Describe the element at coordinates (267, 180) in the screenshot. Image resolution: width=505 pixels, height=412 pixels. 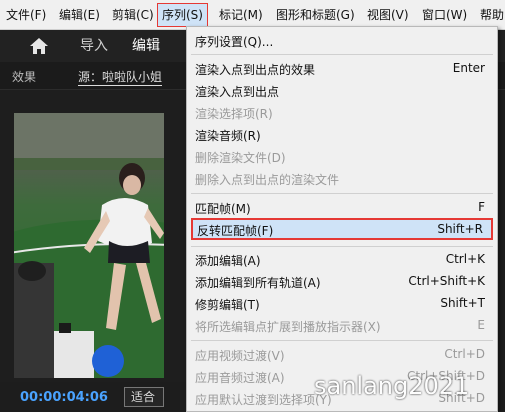
I see `menu-item-label: 删除入点到出点的渲染文件` at that location.